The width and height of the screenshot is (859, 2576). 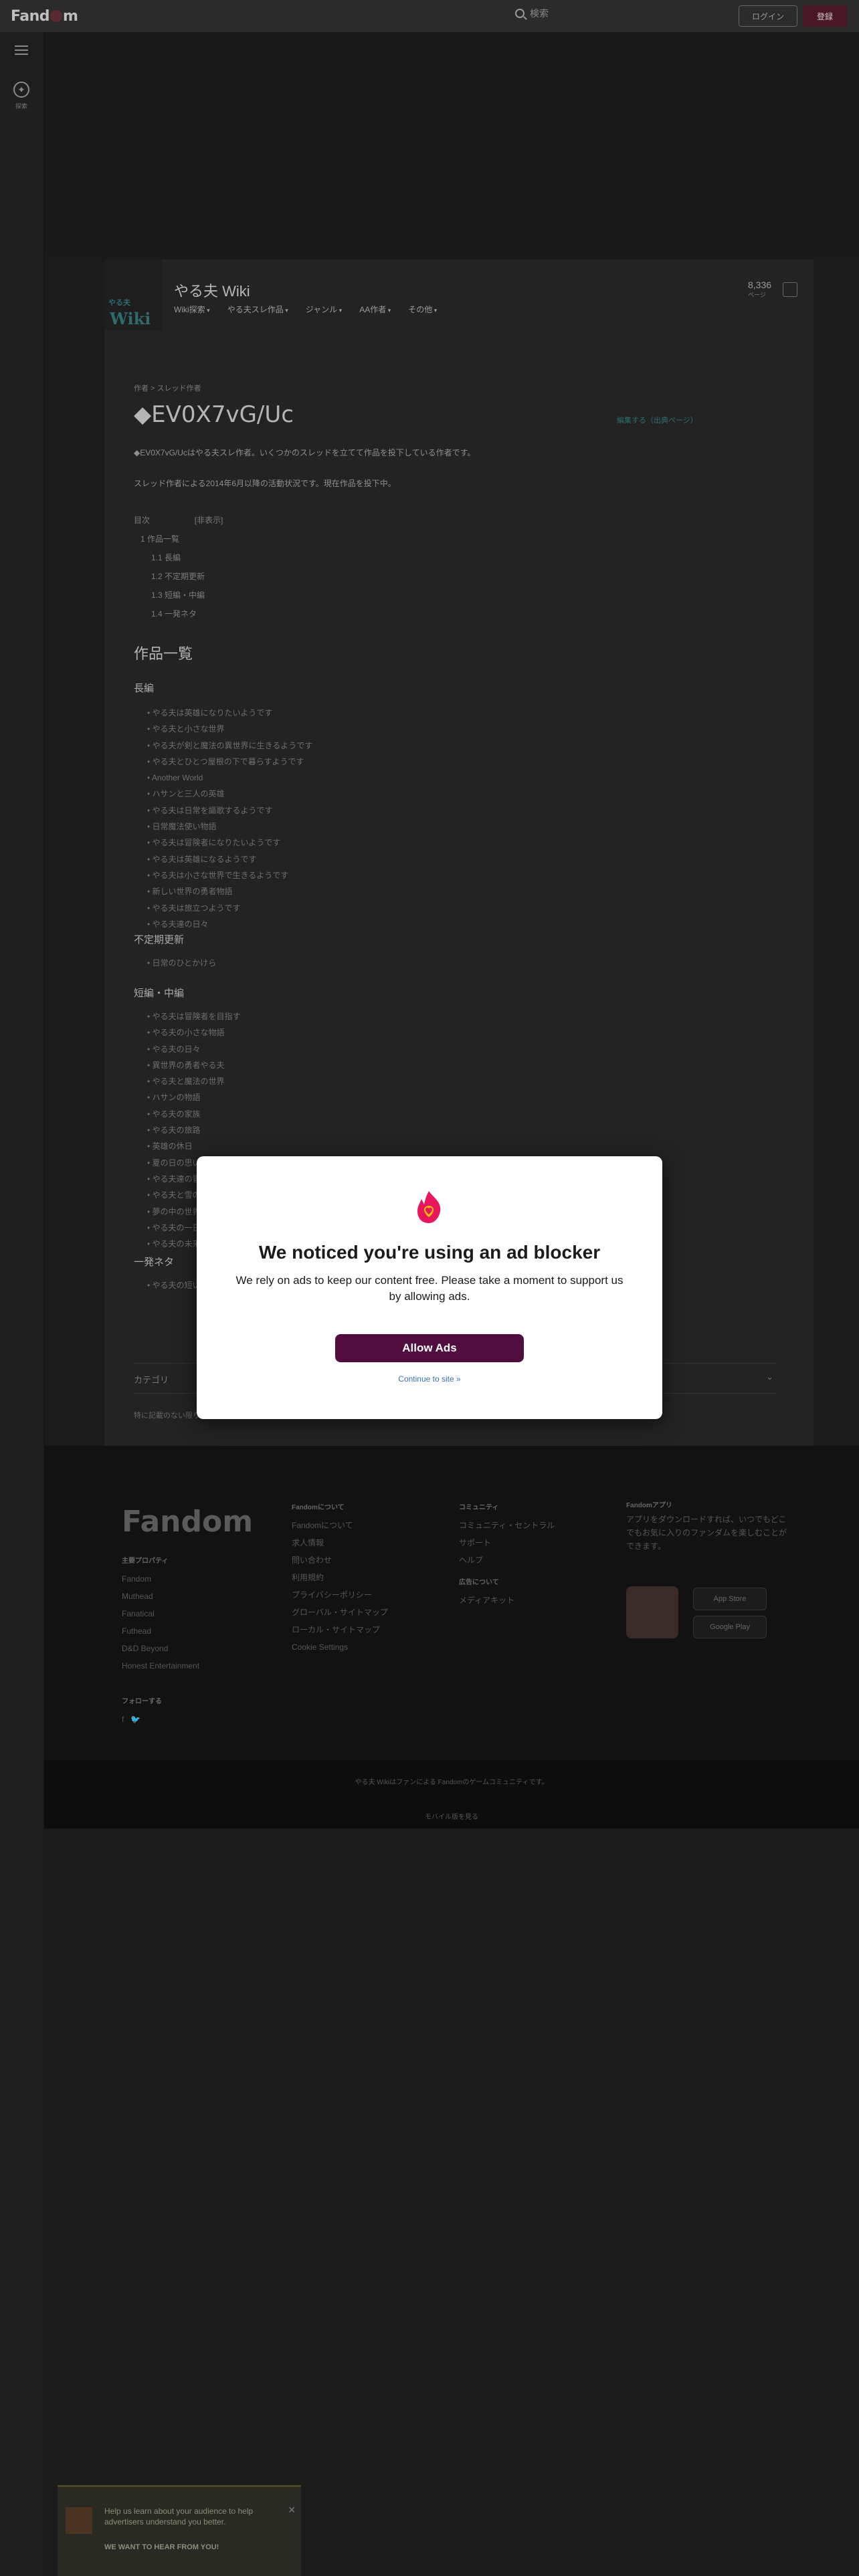 What do you see at coordinates (429, 1379) in the screenshot?
I see `continue-to-site-link: Continue to site »` at bounding box center [429, 1379].